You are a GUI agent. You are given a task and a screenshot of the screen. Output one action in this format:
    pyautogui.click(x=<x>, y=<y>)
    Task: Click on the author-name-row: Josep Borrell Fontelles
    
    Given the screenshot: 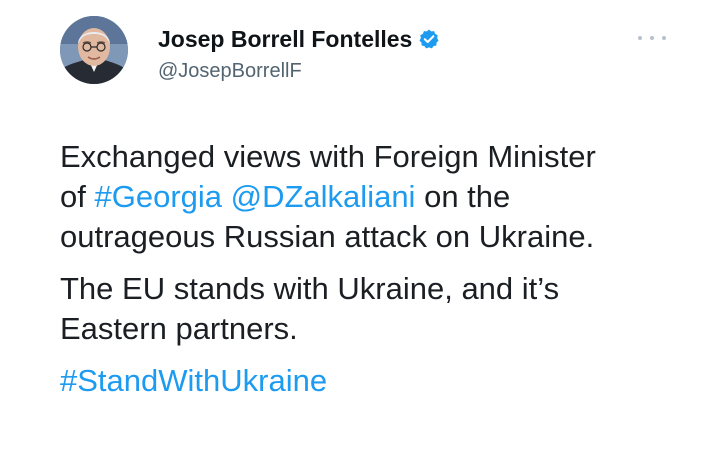 What is the action you would take?
    pyautogui.click(x=368, y=39)
    